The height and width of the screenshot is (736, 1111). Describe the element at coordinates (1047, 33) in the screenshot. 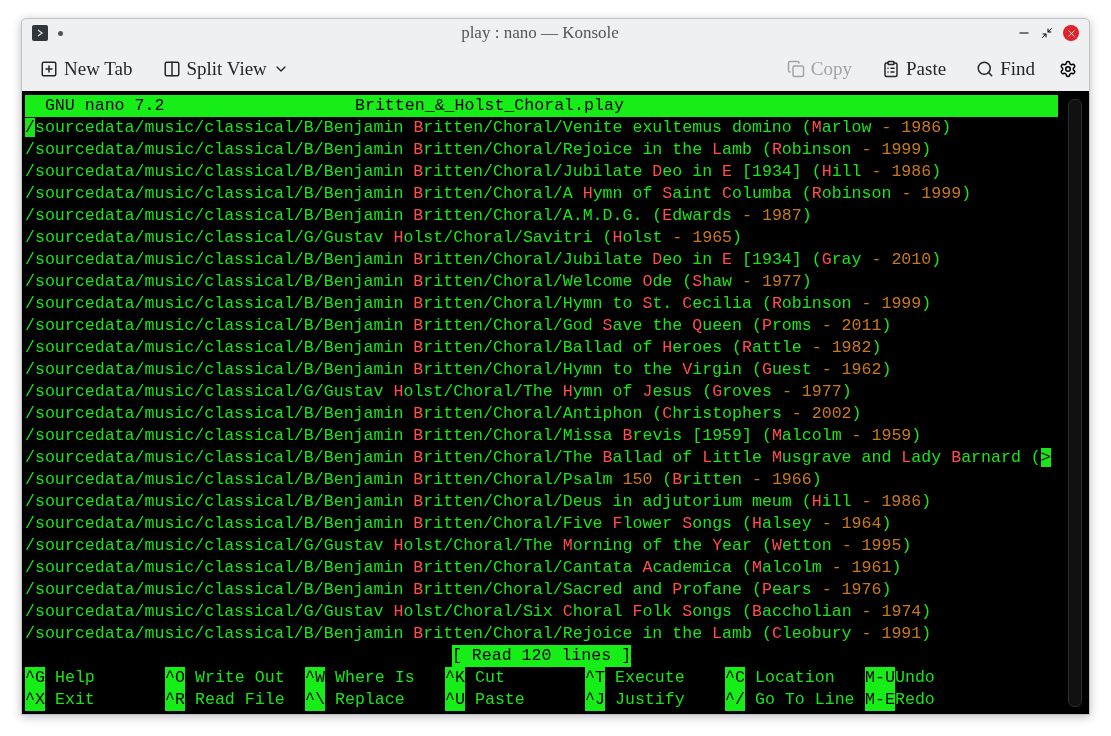

I see `restore-icon` at that location.